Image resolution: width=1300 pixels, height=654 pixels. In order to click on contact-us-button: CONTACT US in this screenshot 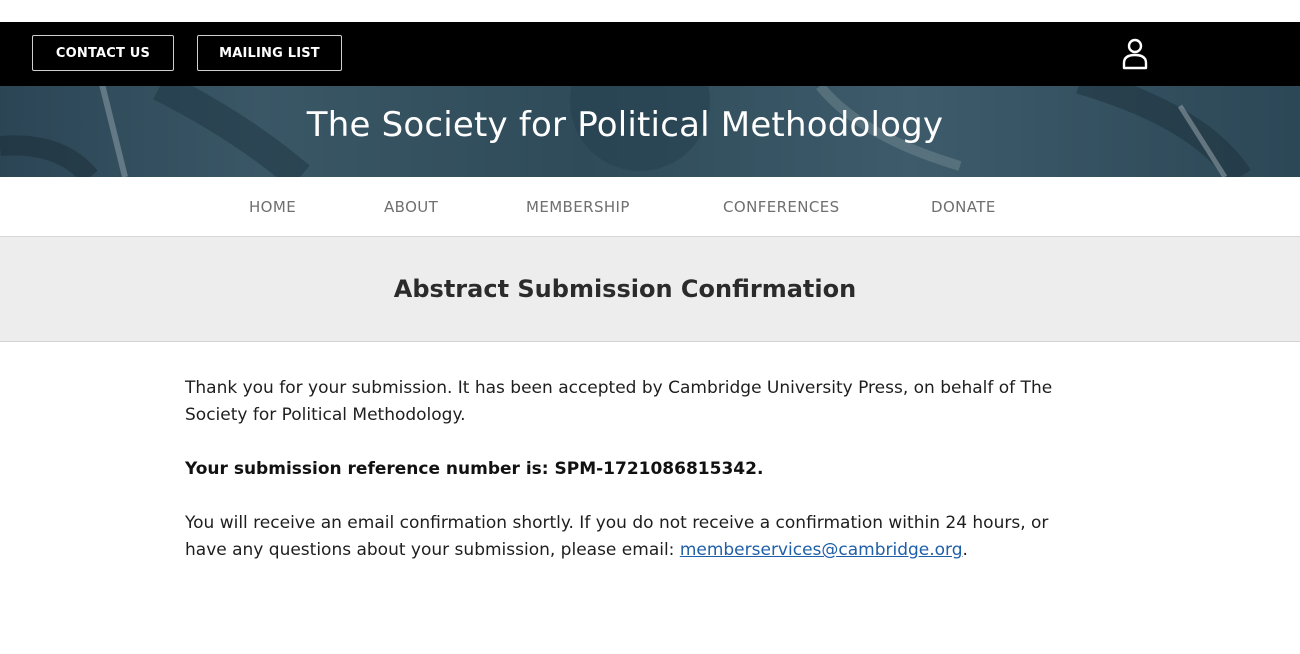, I will do `click(103, 53)`.